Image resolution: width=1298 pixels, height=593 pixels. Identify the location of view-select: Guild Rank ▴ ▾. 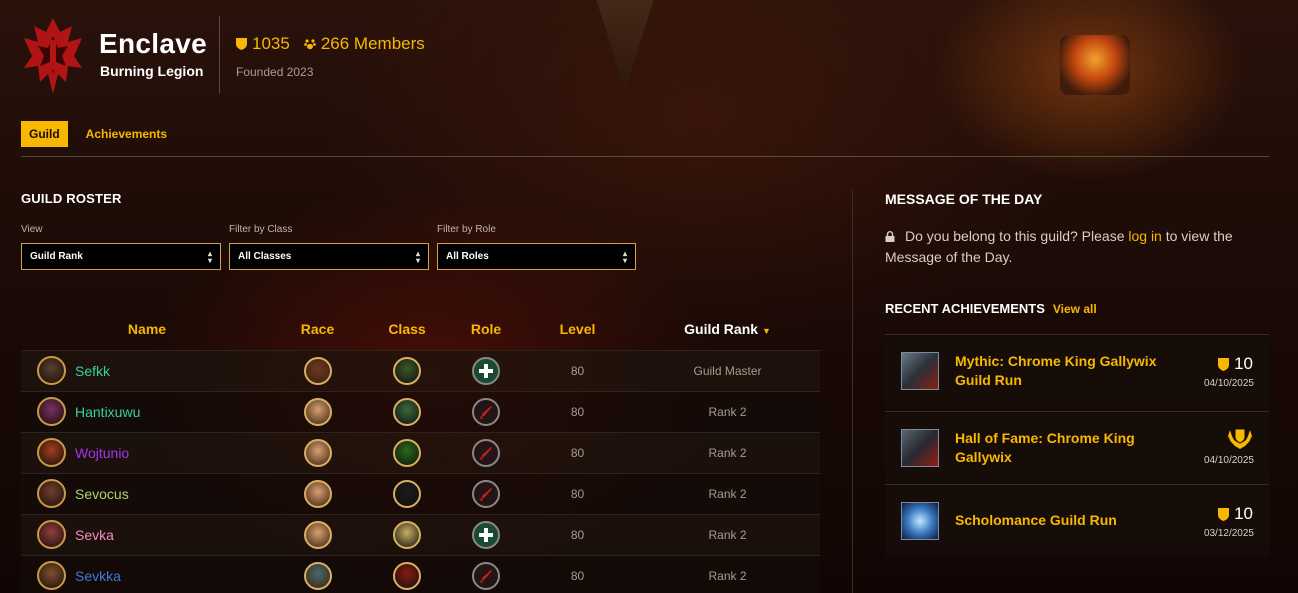
(121, 256).